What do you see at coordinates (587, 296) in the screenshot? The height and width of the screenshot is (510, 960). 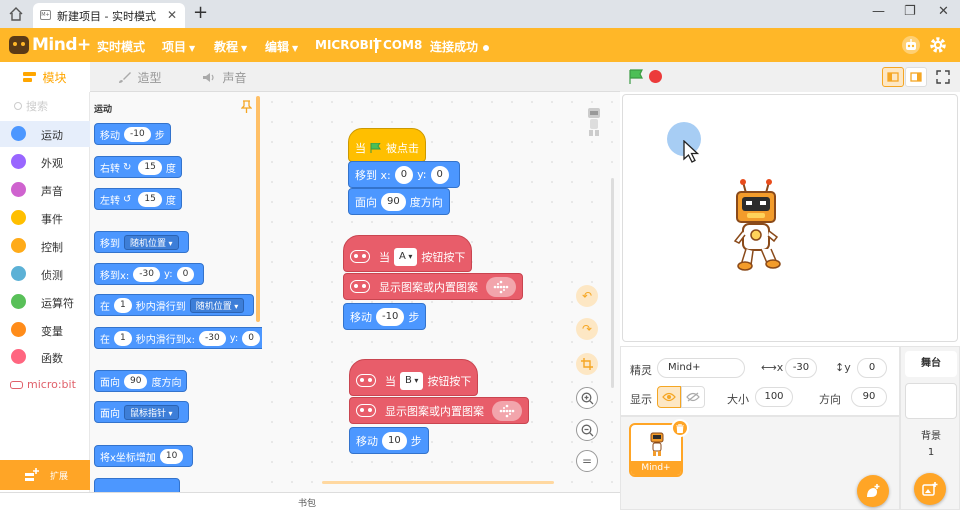 I see `undo-button: ↶` at bounding box center [587, 296].